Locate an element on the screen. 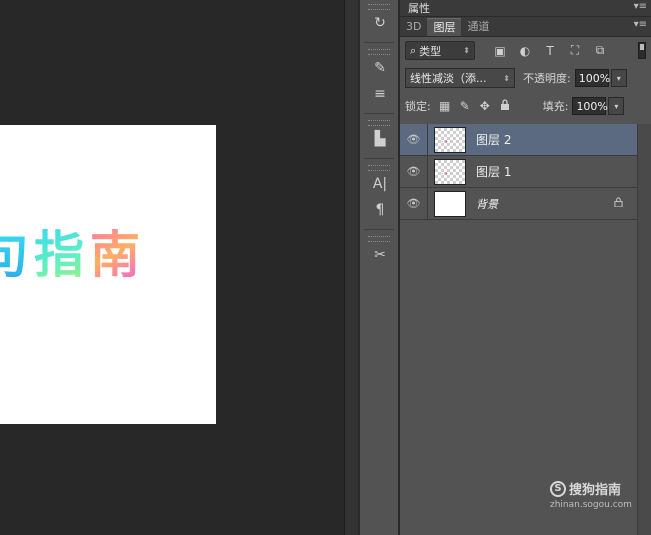 Image resolution: width=651 pixels, height=535 pixels. pixel-filter-icon: ▣ is located at coordinates (500, 51).